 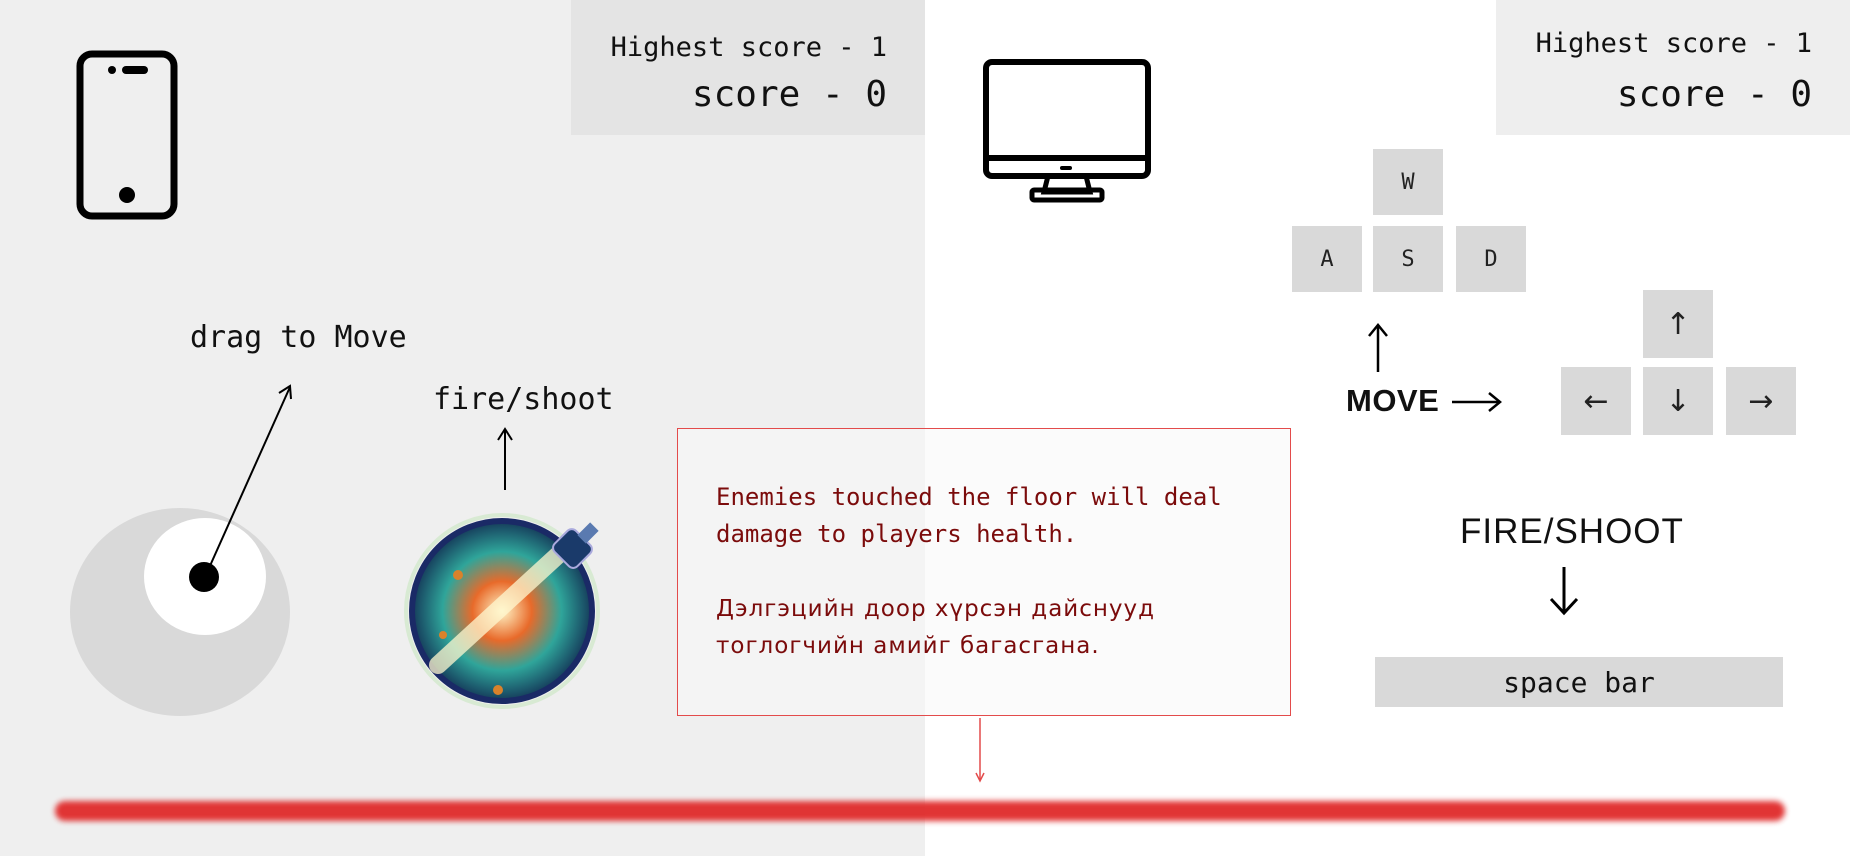 What do you see at coordinates (1761, 401) in the screenshot?
I see `key-arrow-right: →` at bounding box center [1761, 401].